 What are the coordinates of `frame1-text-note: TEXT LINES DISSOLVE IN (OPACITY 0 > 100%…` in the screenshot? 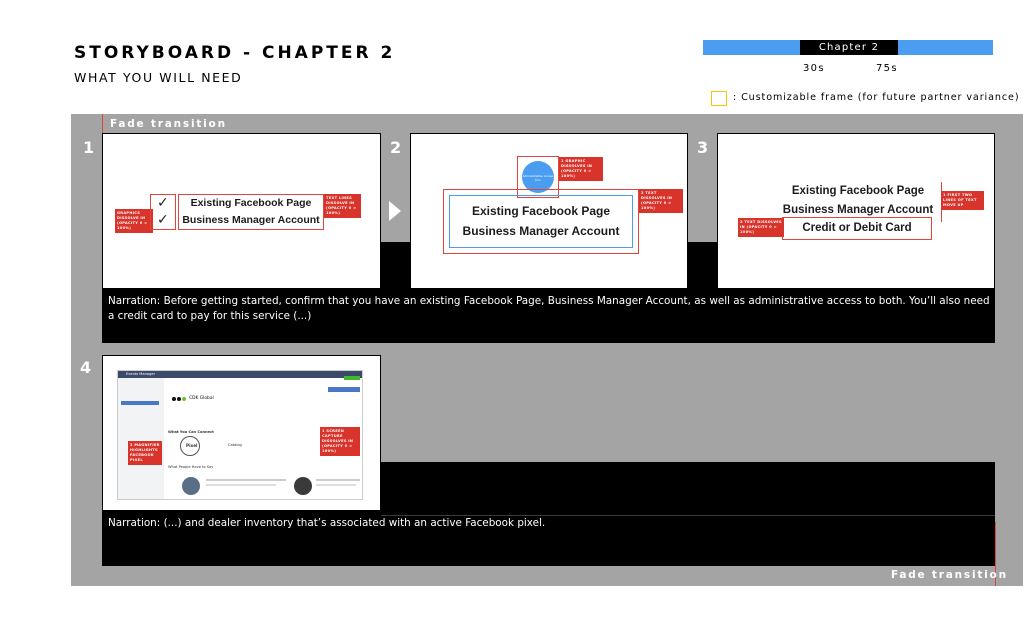 It's located at (342, 206).